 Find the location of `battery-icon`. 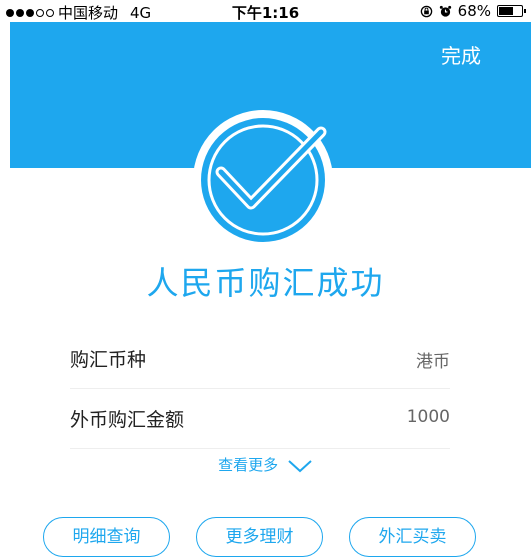

battery-icon is located at coordinates (511, 11).